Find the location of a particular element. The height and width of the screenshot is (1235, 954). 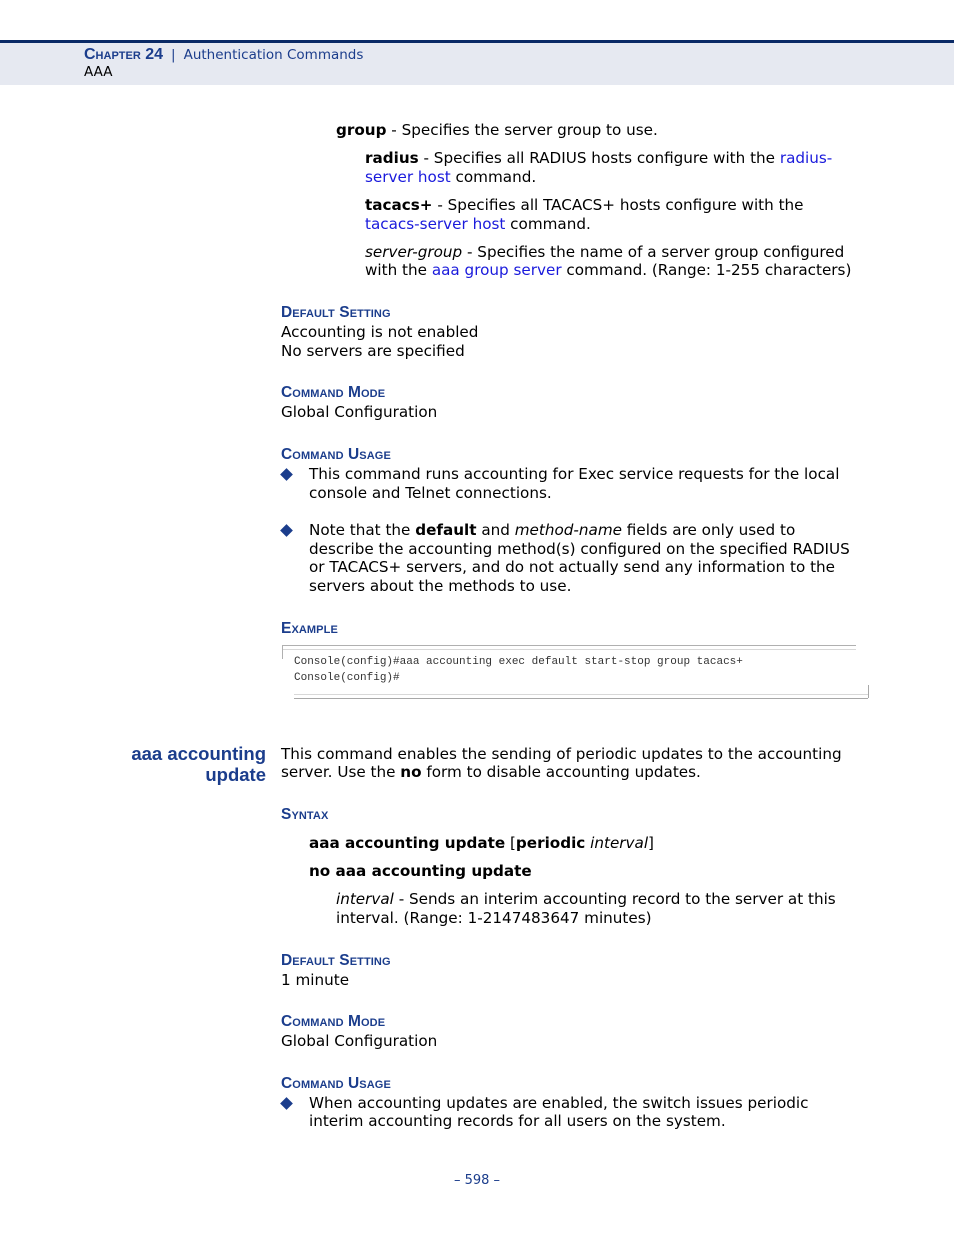

default-setting-line: No servers are specified is located at coordinates (373, 351).